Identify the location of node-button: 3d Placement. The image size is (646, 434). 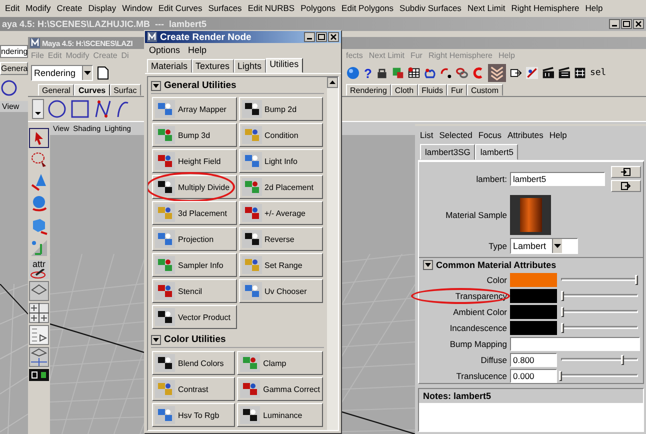
(194, 213).